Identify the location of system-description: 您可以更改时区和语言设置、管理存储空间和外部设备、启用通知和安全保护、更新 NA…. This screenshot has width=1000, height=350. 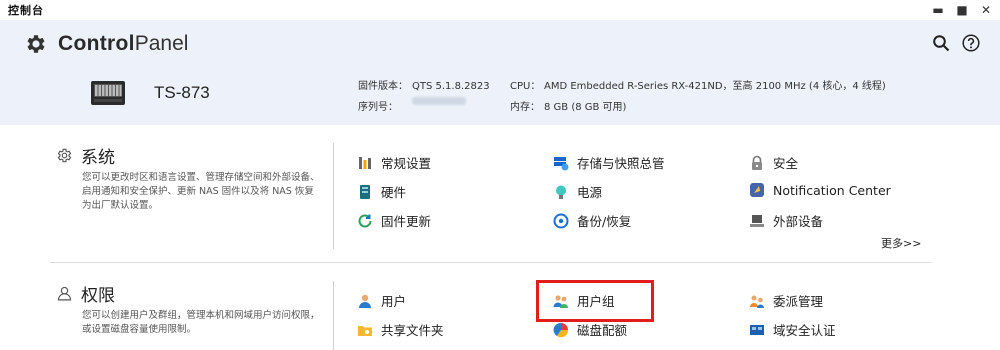
(201, 191).